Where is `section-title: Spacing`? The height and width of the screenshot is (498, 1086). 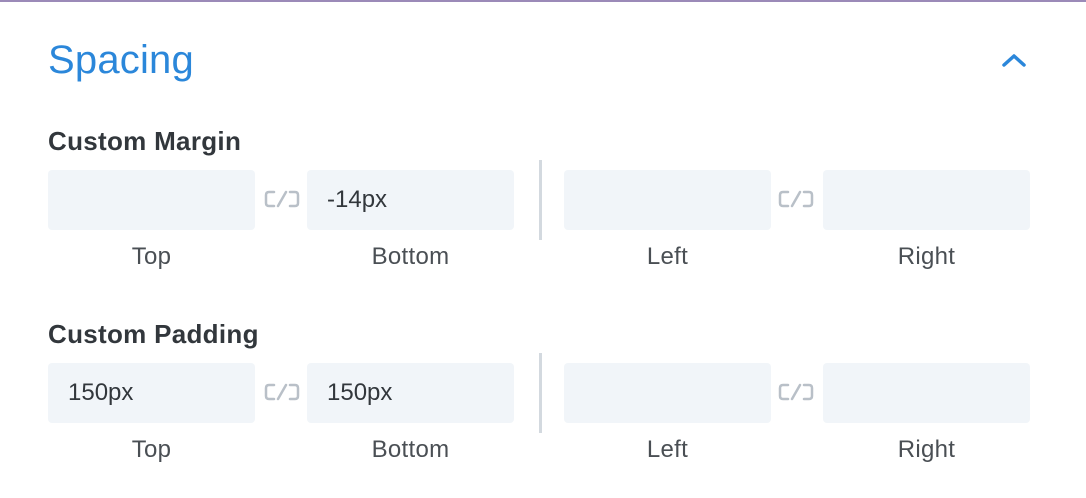 section-title: Spacing is located at coordinates (121, 60).